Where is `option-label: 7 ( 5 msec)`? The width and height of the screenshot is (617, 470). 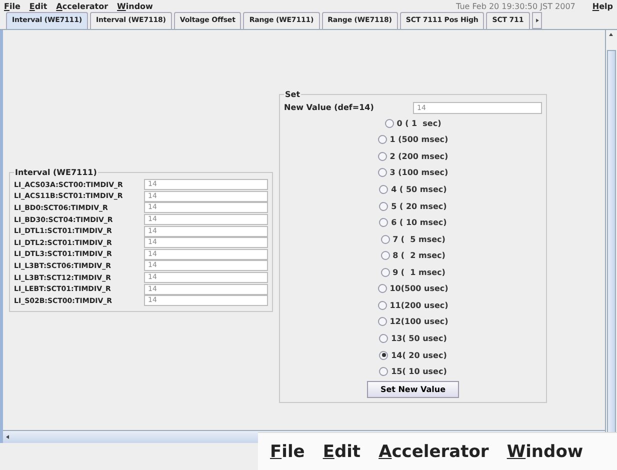
option-label: 7 ( 5 msec) is located at coordinates (419, 239).